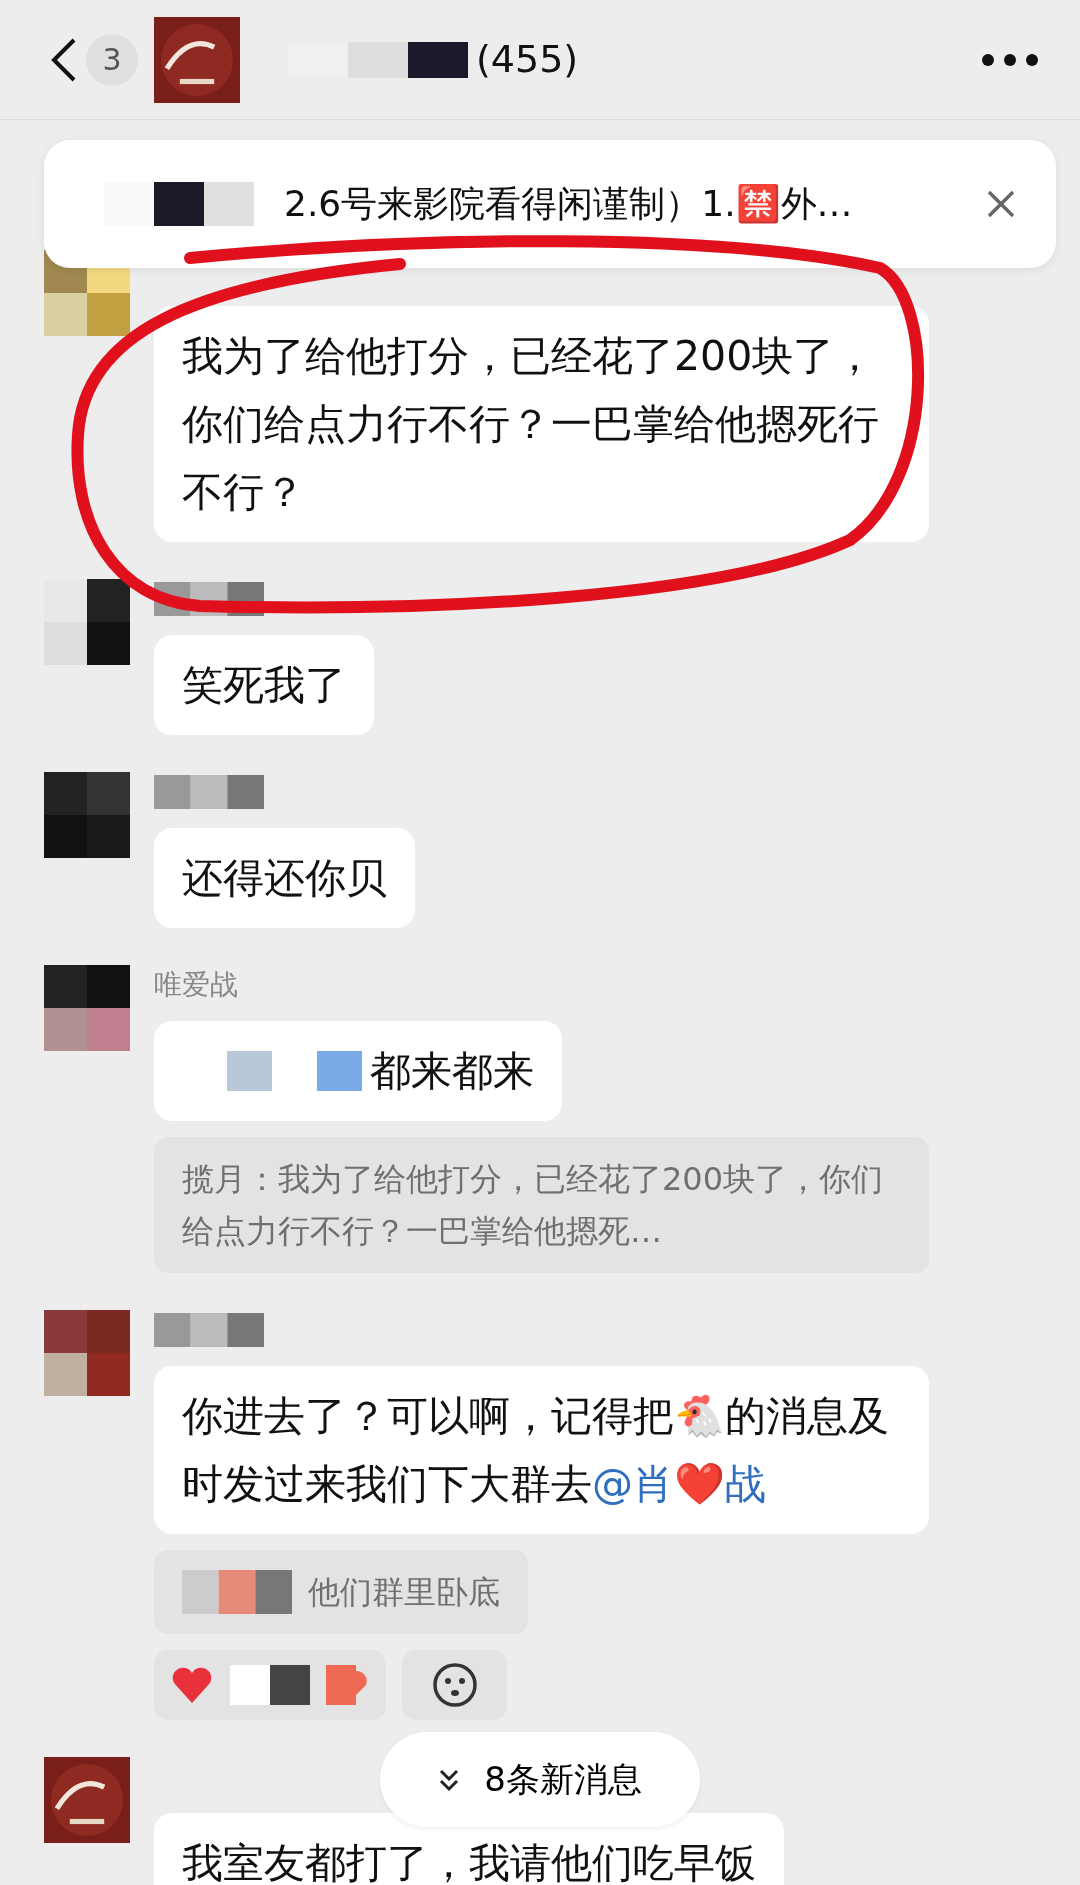  Describe the element at coordinates (196, 985) in the screenshot. I see `sender-name: 唯爱战` at that location.